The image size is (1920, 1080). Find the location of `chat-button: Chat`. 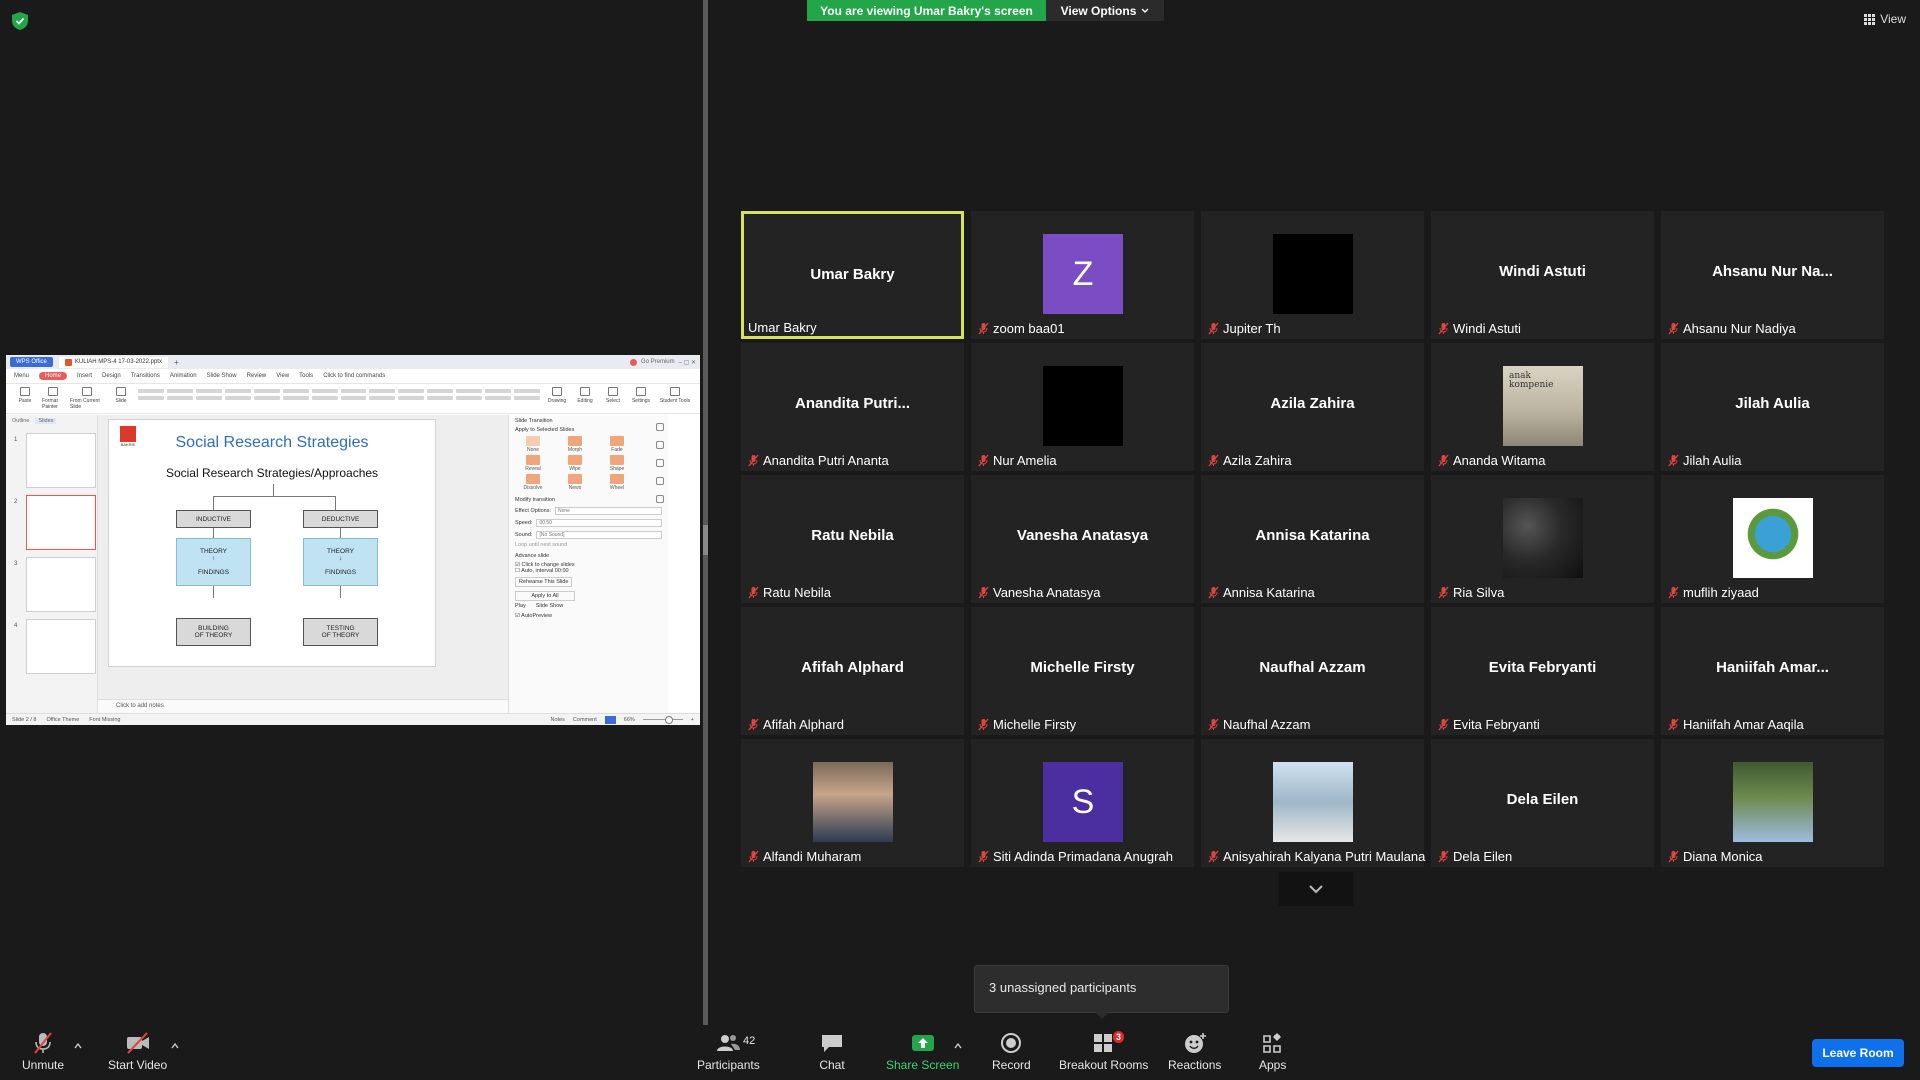

chat-button: Chat is located at coordinates (832, 1051).